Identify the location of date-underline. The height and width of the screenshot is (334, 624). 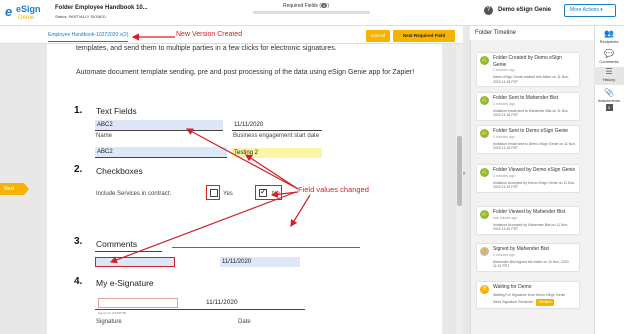
(277, 130).